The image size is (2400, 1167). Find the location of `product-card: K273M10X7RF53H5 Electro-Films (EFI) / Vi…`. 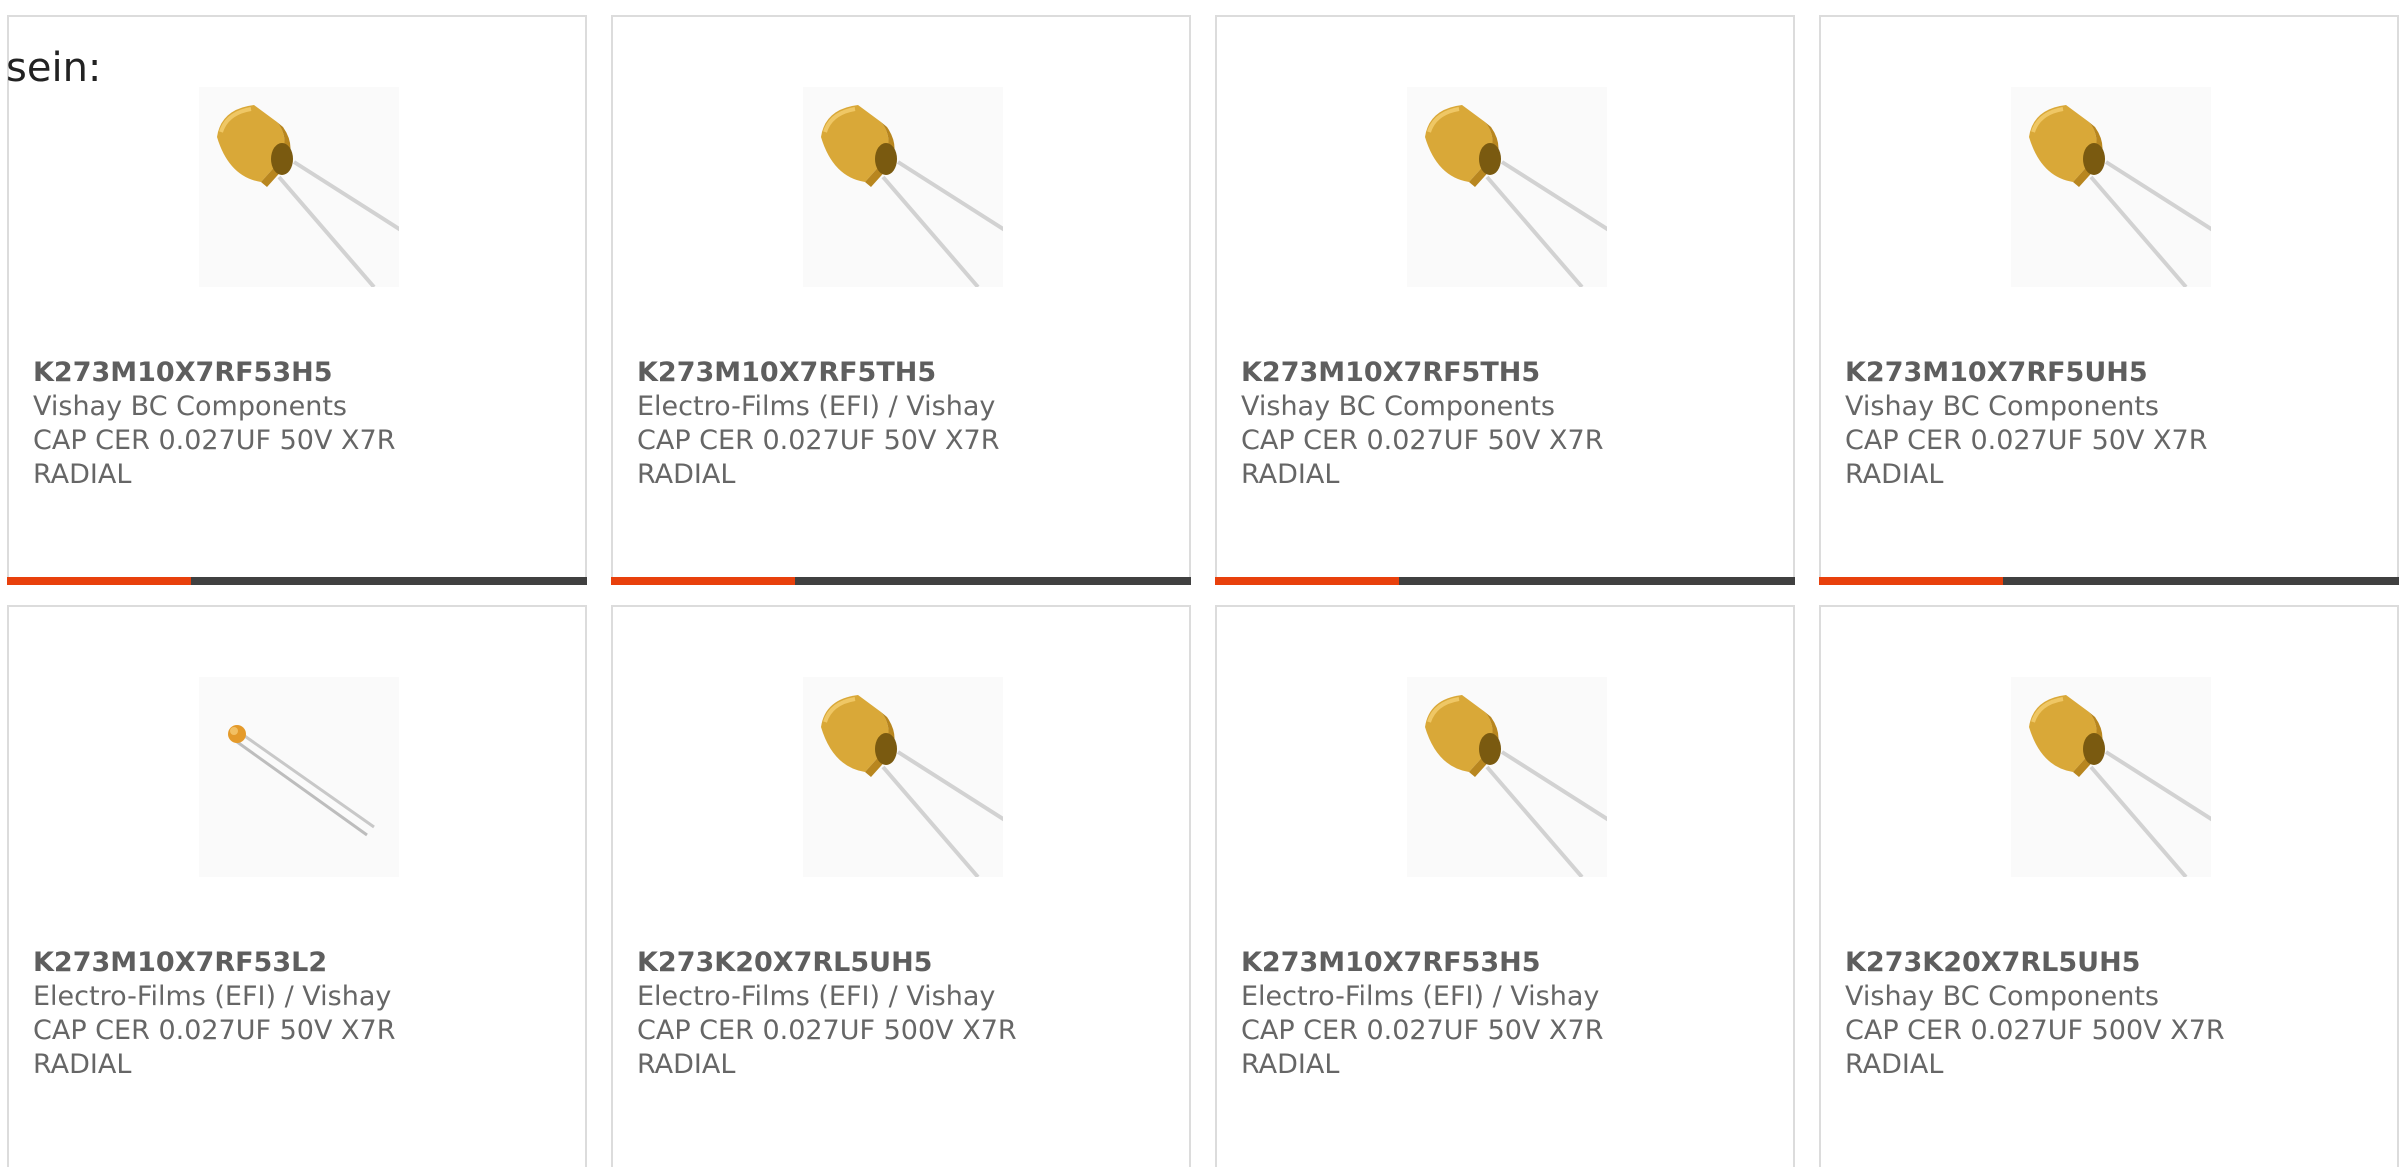

product-card: K273M10X7RF53H5 Electro-Films (EFI) / Vi… is located at coordinates (1505, 886).